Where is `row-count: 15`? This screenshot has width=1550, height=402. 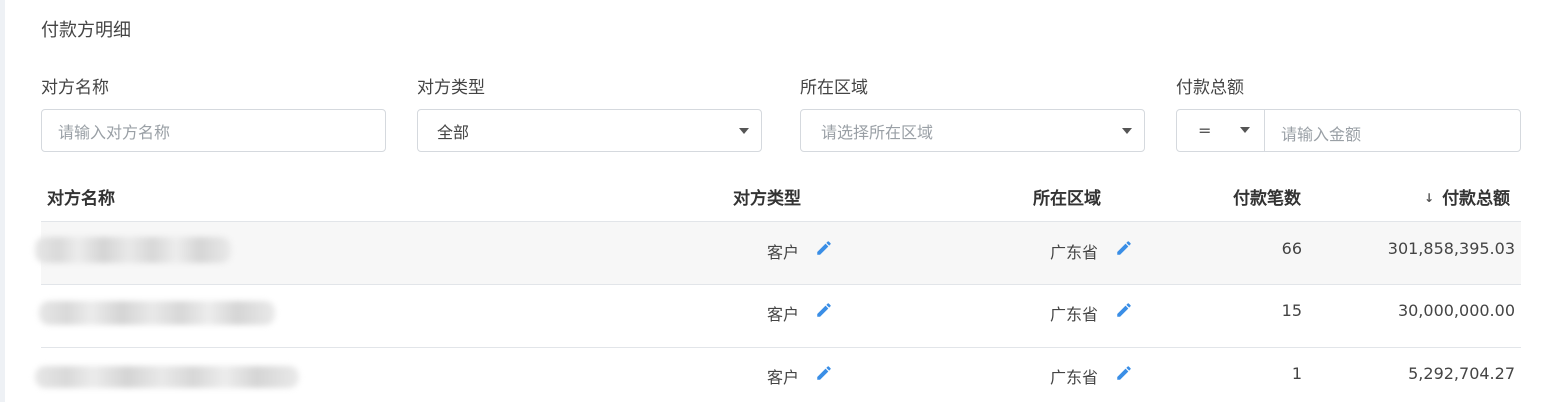
row-count: 15 is located at coordinates (1291, 310).